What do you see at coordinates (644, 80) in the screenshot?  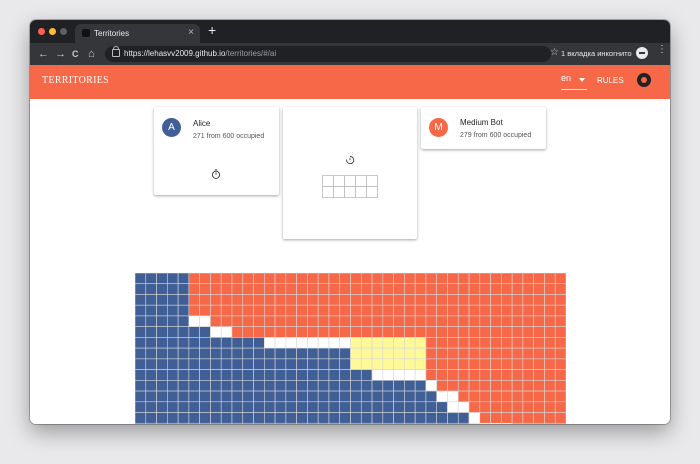 I see `github-icon` at bounding box center [644, 80].